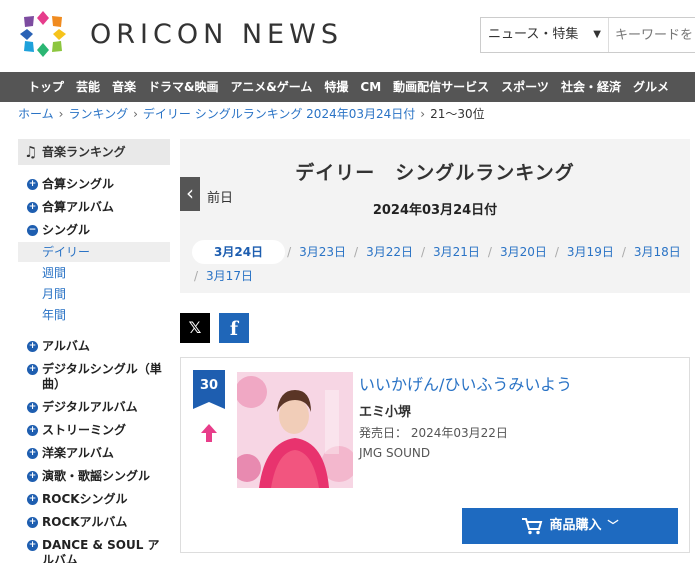 This screenshot has width=695, height=563. What do you see at coordinates (84, 152) in the screenshot?
I see `sidebar-title: 音楽ランキング` at bounding box center [84, 152].